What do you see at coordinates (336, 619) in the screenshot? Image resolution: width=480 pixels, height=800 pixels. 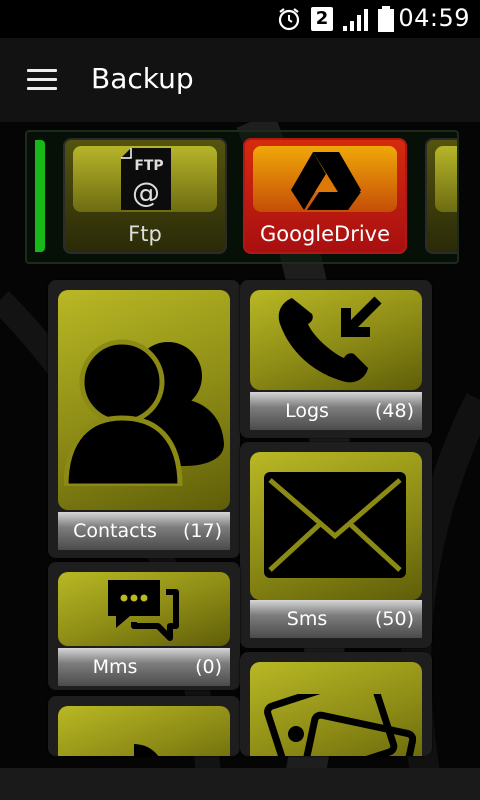 I see `sms-caption: Sms (50)` at bounding box center [336, 619].